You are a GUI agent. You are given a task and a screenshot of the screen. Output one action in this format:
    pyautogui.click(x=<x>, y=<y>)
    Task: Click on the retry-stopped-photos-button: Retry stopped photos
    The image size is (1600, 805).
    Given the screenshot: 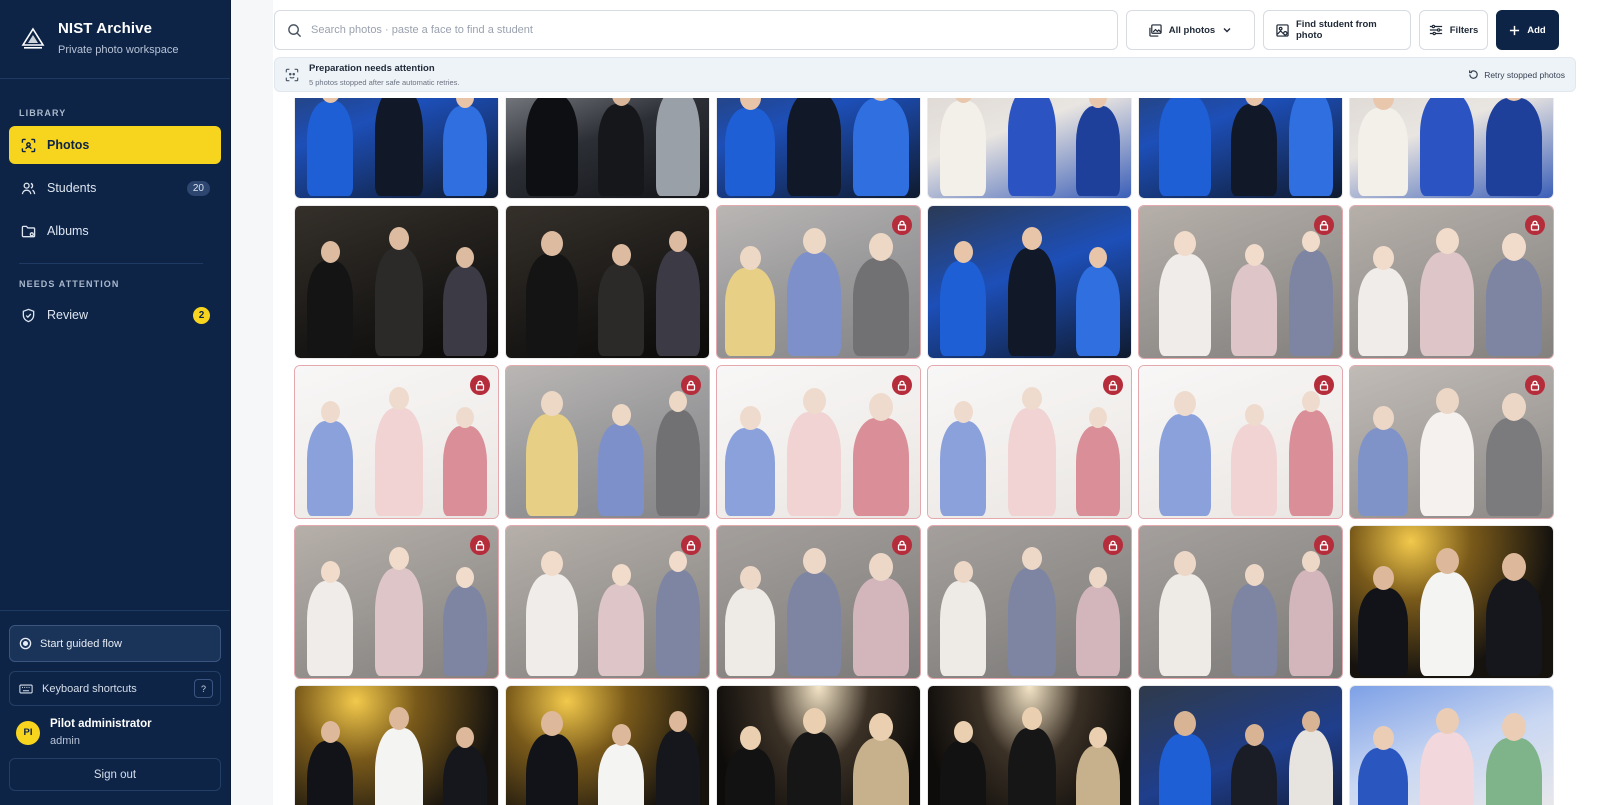 What is the action you would take?
    pyautogui.click(x=1516, y=74)
    